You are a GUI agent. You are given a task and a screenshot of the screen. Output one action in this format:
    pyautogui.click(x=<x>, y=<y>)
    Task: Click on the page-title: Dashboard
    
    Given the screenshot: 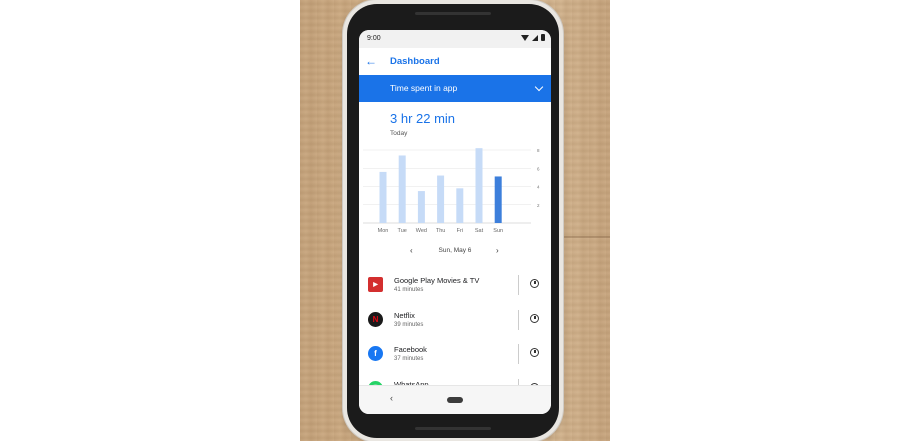 What is the action you would take?
    pyautogui.click(x=415, y=61)
    